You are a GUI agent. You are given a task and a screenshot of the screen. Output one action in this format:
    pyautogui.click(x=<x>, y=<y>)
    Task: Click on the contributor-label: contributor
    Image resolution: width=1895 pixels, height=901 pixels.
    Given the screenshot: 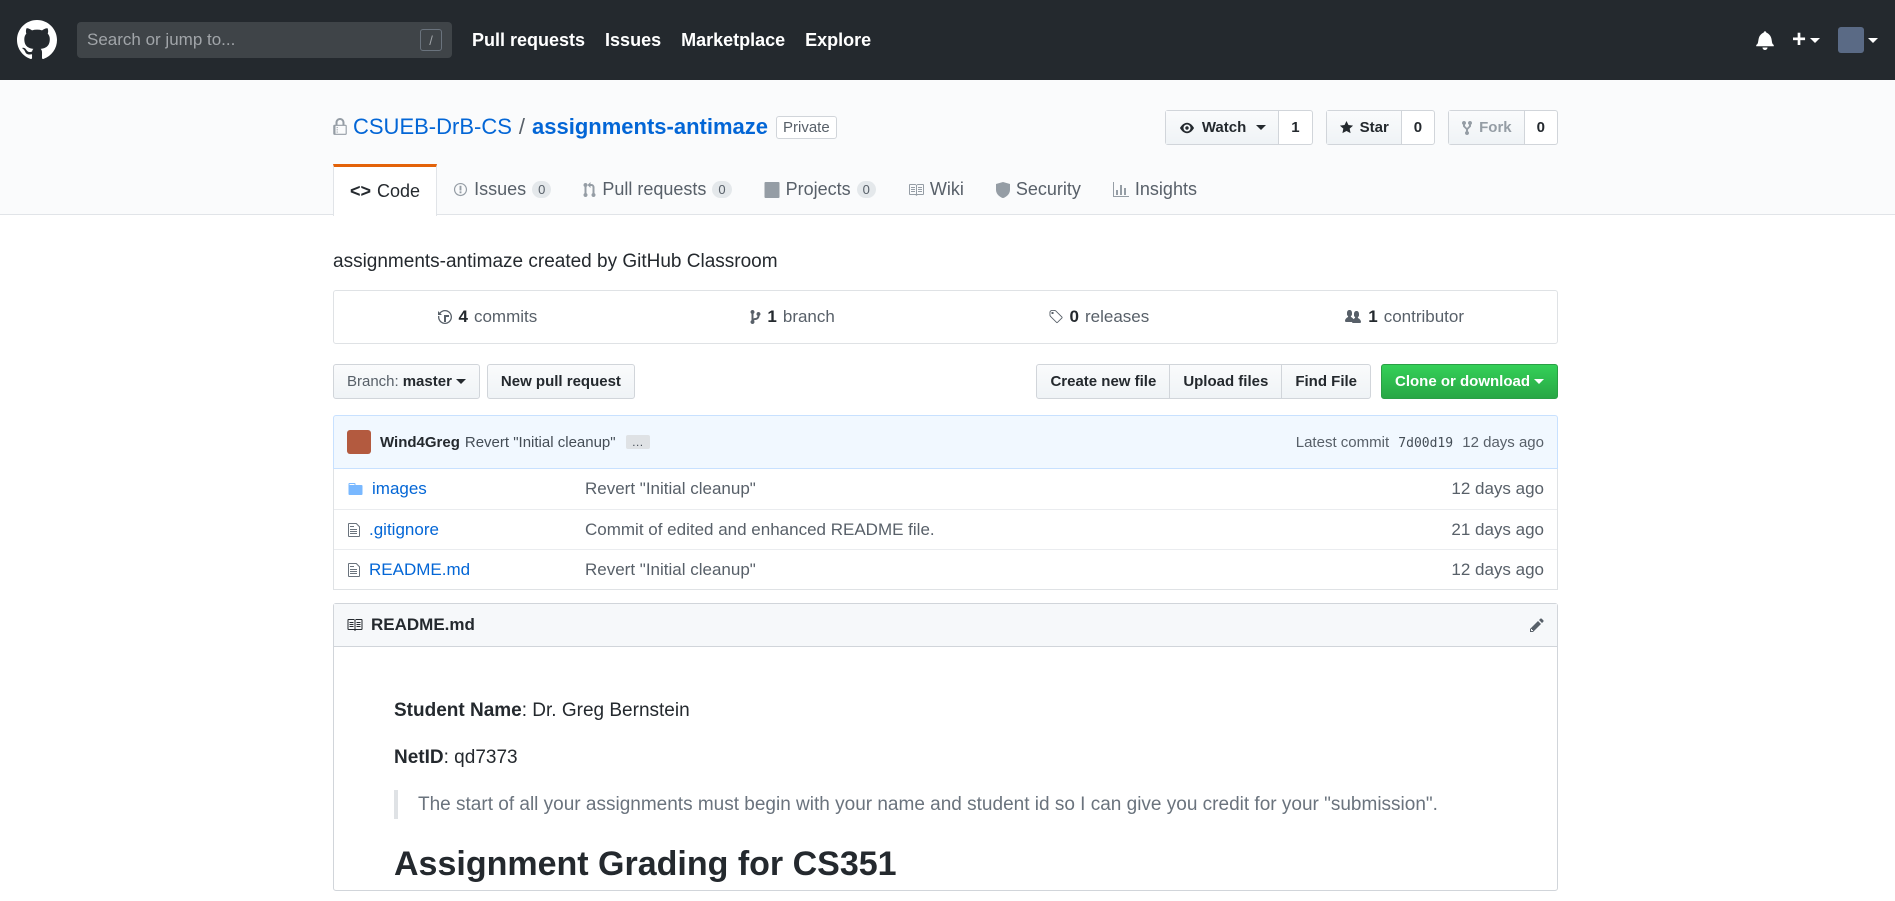 What is the action you would take?
    pyautogui.click(x=1424, y=316)
    